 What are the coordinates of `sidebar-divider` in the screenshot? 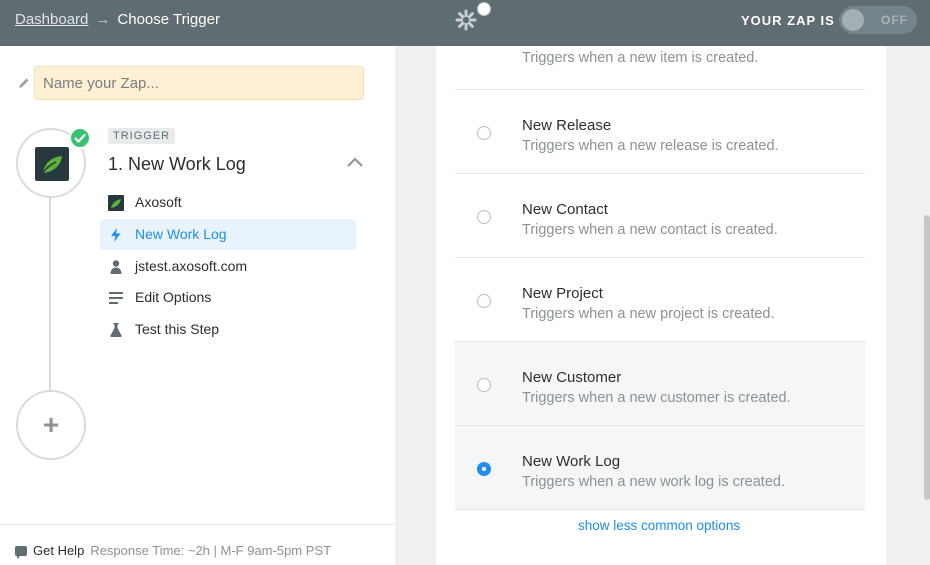 It's located at (197, 524).